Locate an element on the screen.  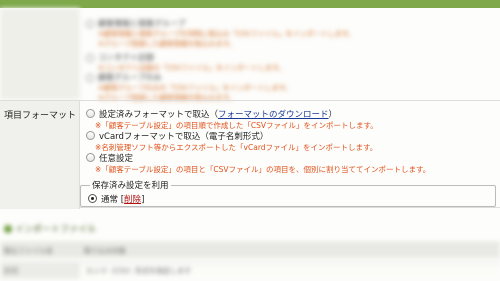
option-saved-format: 設定済みフォーマットで取込（フォーマットのダウンロード） is located at coordinates (211, 114).